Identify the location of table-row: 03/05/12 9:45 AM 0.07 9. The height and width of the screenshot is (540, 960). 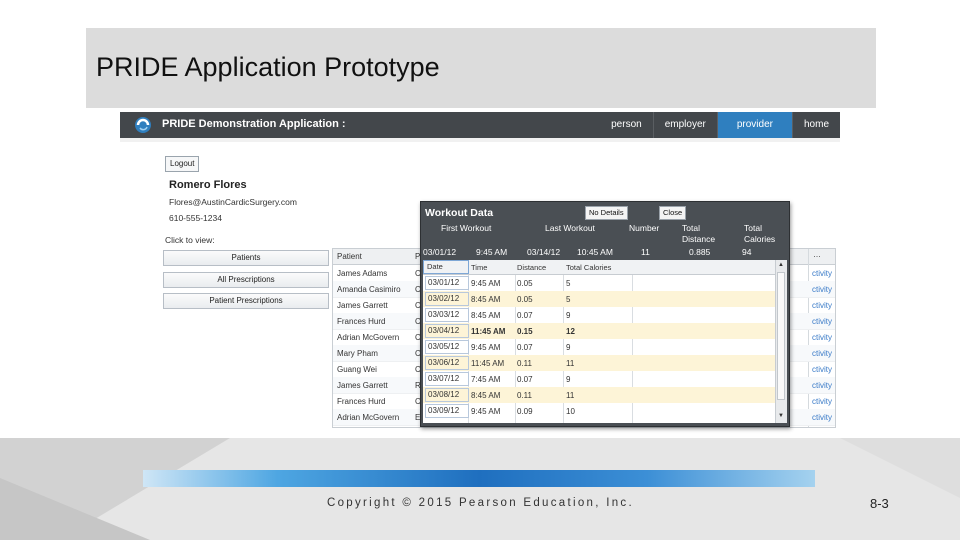
(599, 347).